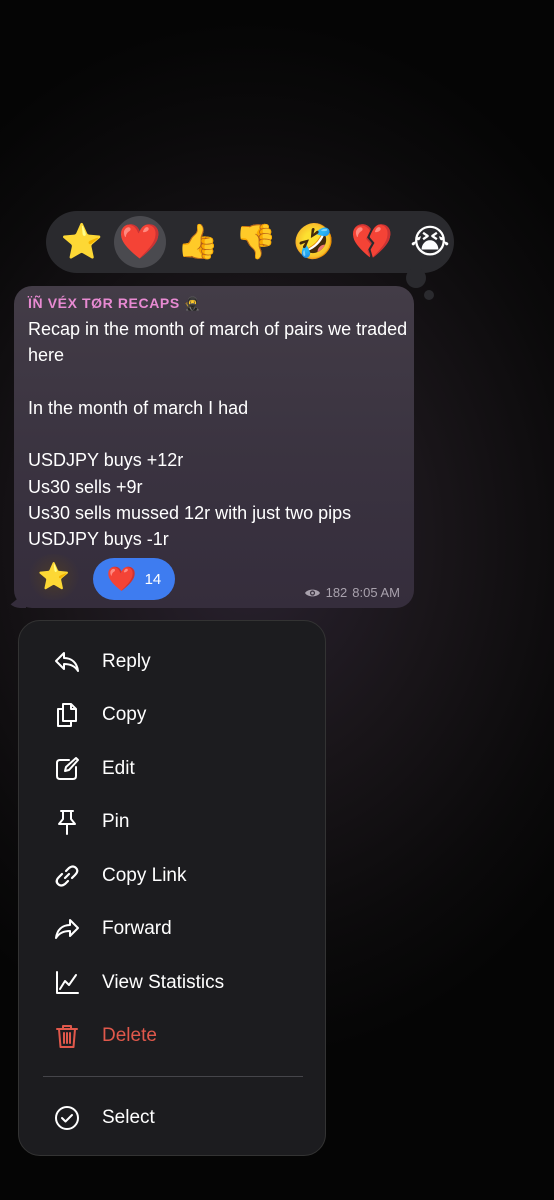 This screenshot has width=554, height=1200. What do you see at coordinates (153, 579) in the screenshot?
I see `reaction-count: 14` at bounding box center [153, 579].